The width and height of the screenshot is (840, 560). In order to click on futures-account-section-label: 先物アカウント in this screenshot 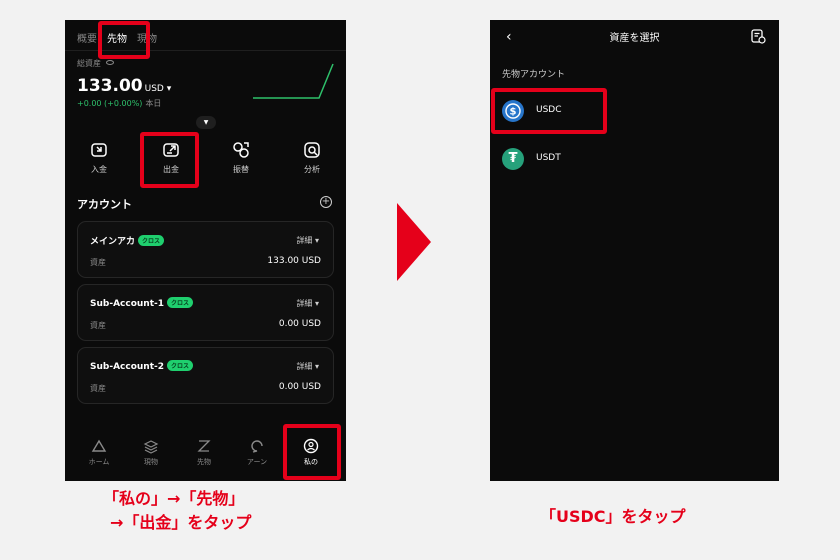, I will do `click(534, 75)`.